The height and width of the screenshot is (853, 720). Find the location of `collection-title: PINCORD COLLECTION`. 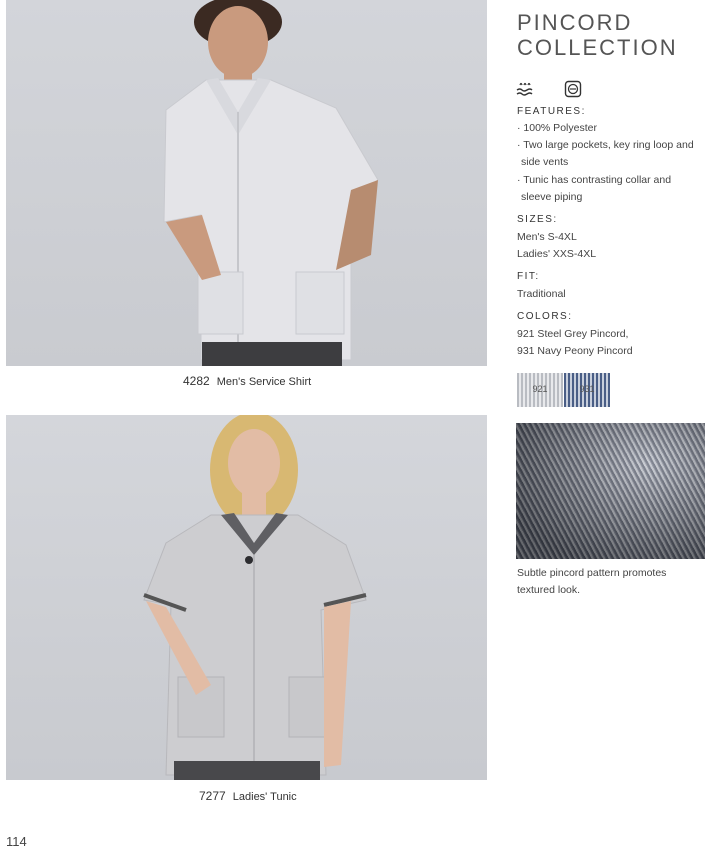

collection-title: PINCORD COLLECTION is located at coordinates (597, 35).